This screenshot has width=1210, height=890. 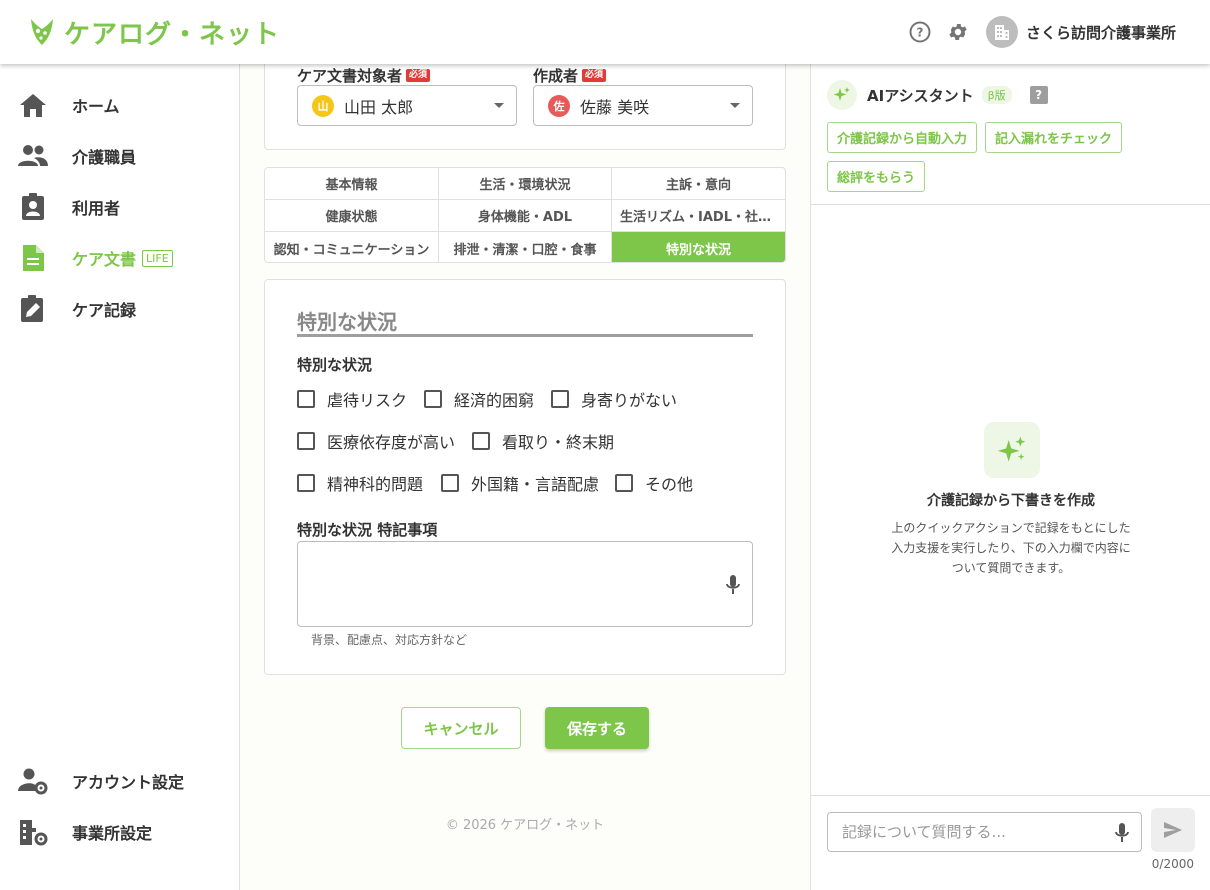 I want to click on sidebar-item-office-settings: 事業所設定, so click(x=119, y=832).